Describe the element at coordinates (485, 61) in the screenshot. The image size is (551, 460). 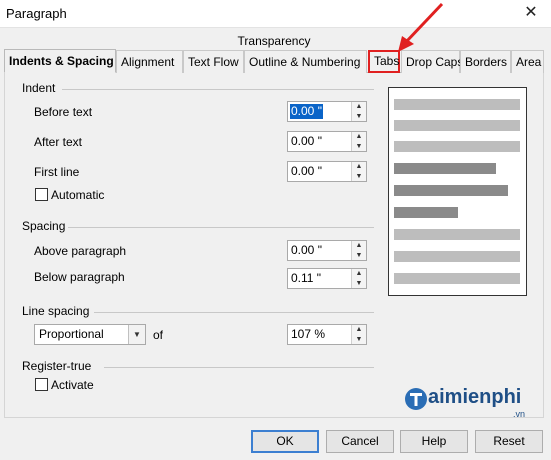
I see `tab-borders: Borders` at that location.